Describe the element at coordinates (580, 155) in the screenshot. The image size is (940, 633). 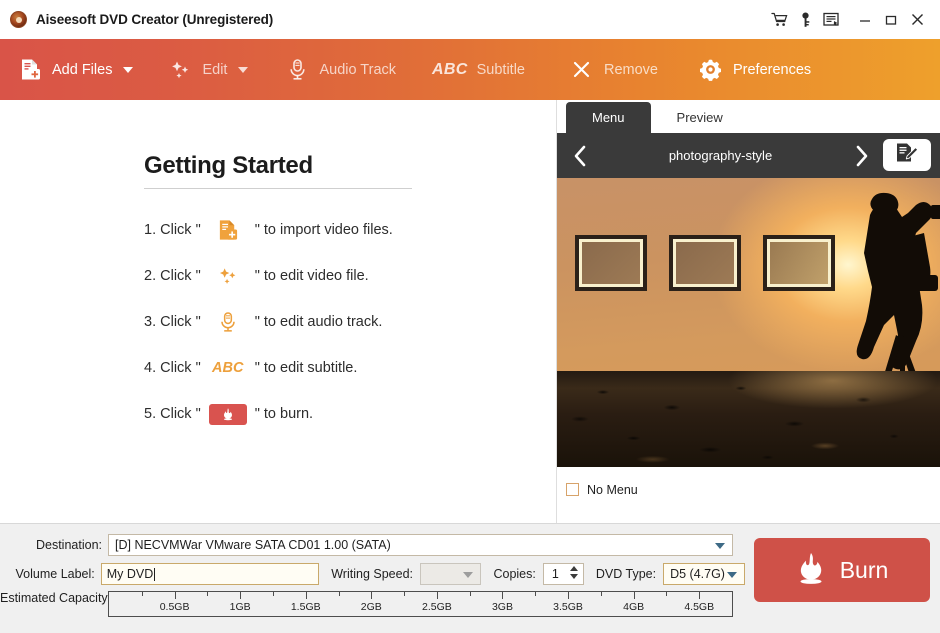
I see `chevron-left-icon` at that location.